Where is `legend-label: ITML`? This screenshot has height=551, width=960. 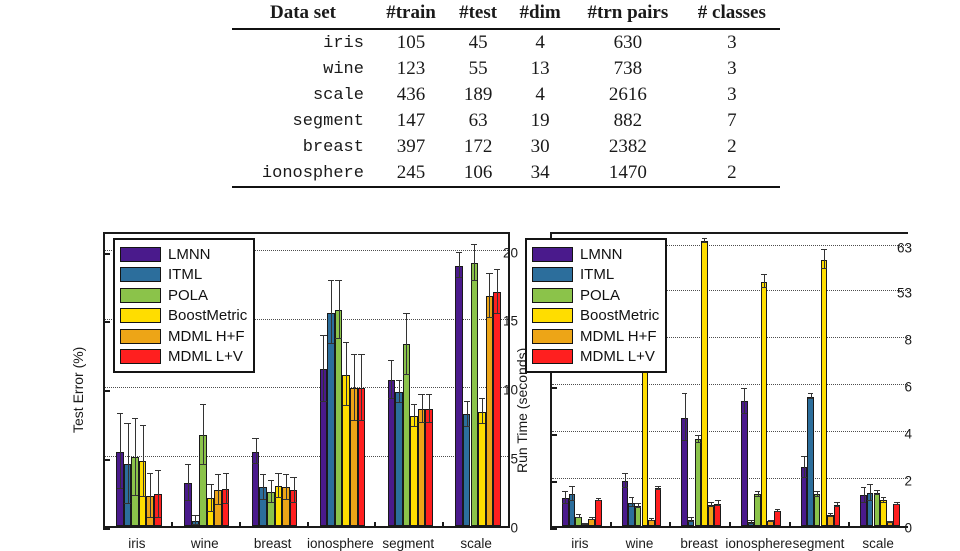
legend-label: ITML is located at coordinates (185, 275).